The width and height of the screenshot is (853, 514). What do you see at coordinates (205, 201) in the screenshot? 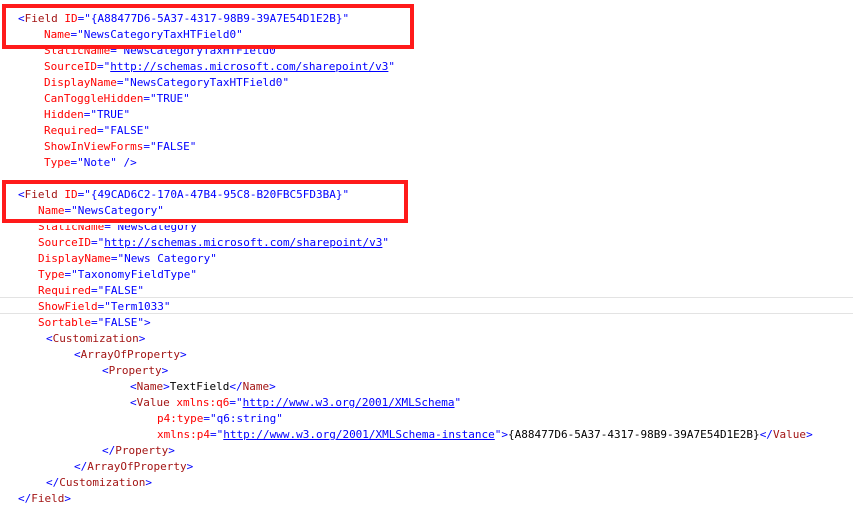
I see `field2-highlight-box` at bounding box center [205, 201].